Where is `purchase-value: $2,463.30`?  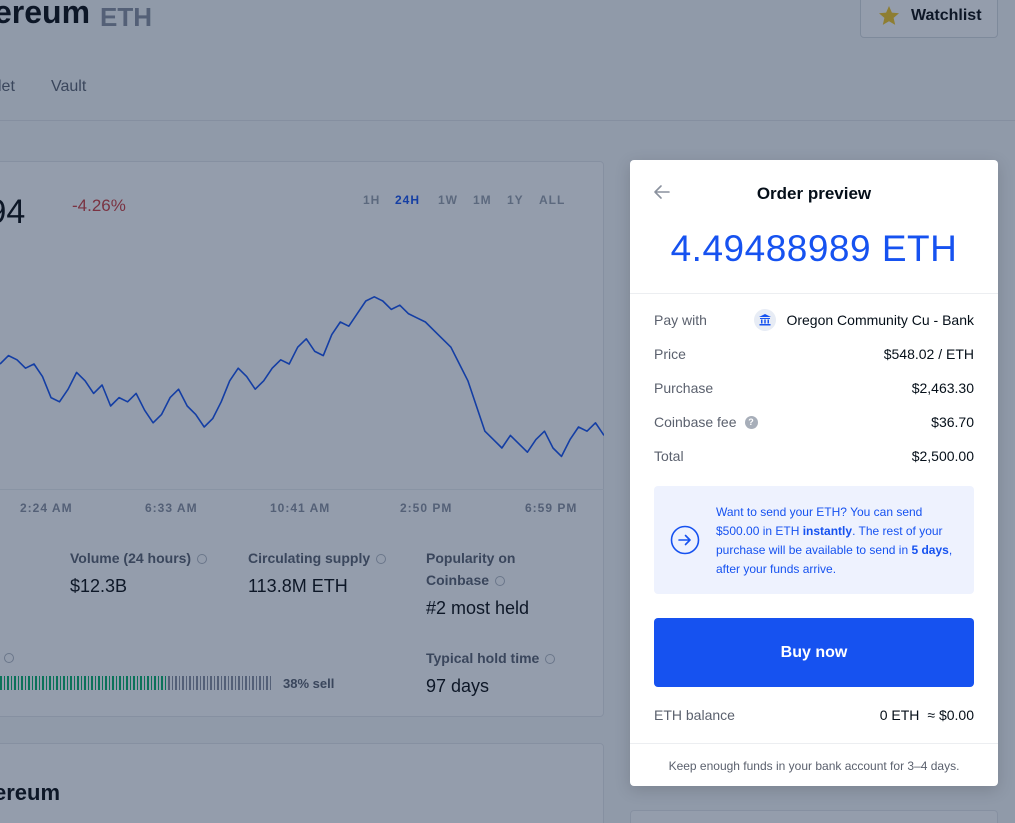 purchase-value: $2,463.30 is located at coordinates (942, 388).